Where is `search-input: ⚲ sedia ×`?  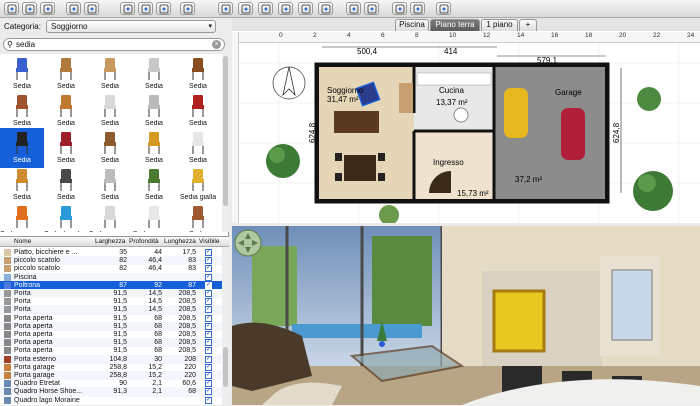 search-input: ⚲ sedia × is located at coordinates (114, 44).